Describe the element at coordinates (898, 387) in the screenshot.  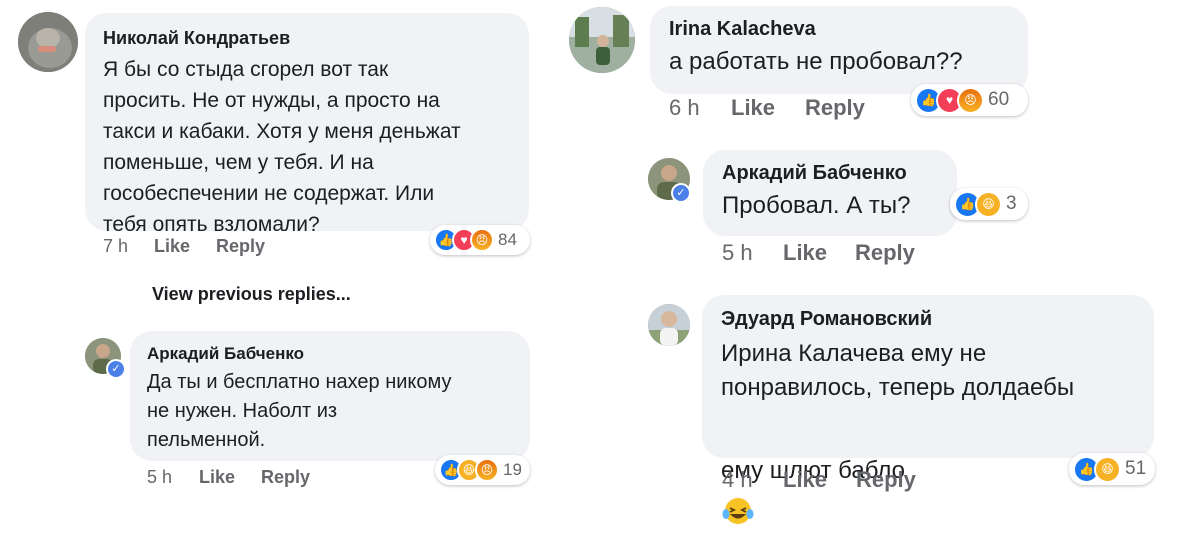
I see `comment-text-line: понравилось, теперь долдаебы` at that location.